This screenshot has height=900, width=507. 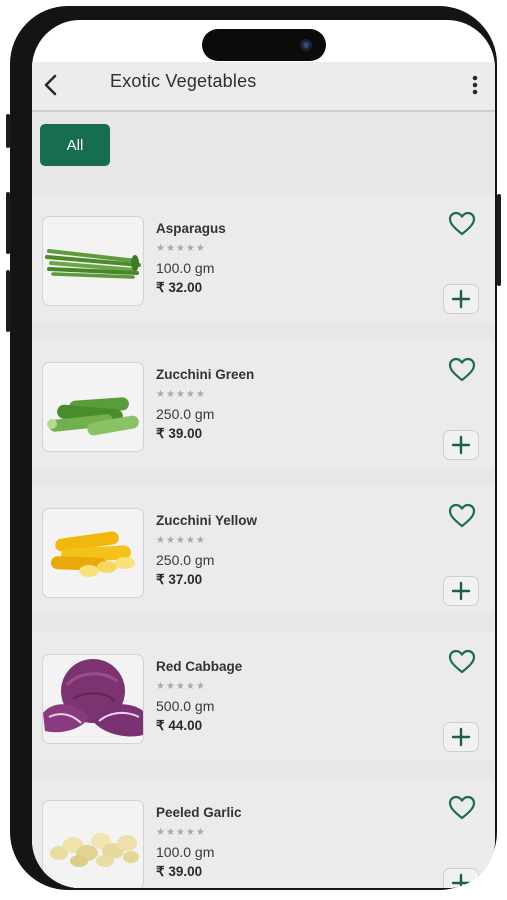 I want to click on asparagus-image, so click(x=93, y=261).